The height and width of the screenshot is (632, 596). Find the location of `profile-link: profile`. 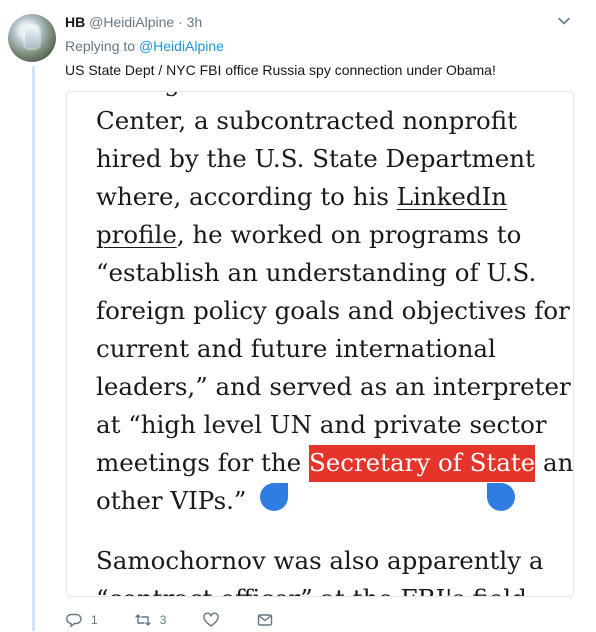

profile-link: profile is located at coordinates (136, 234).